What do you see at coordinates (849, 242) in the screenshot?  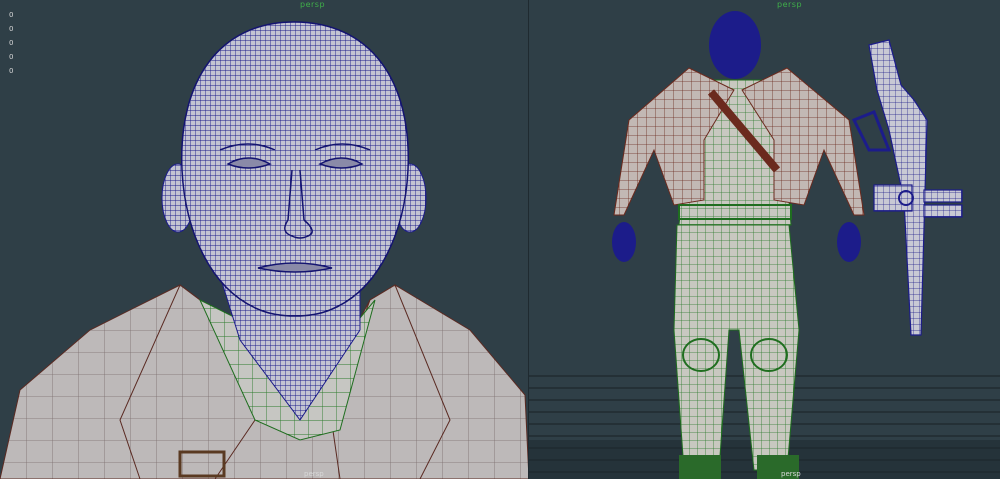 I see `hand-right` at bounding box center [849, 242].